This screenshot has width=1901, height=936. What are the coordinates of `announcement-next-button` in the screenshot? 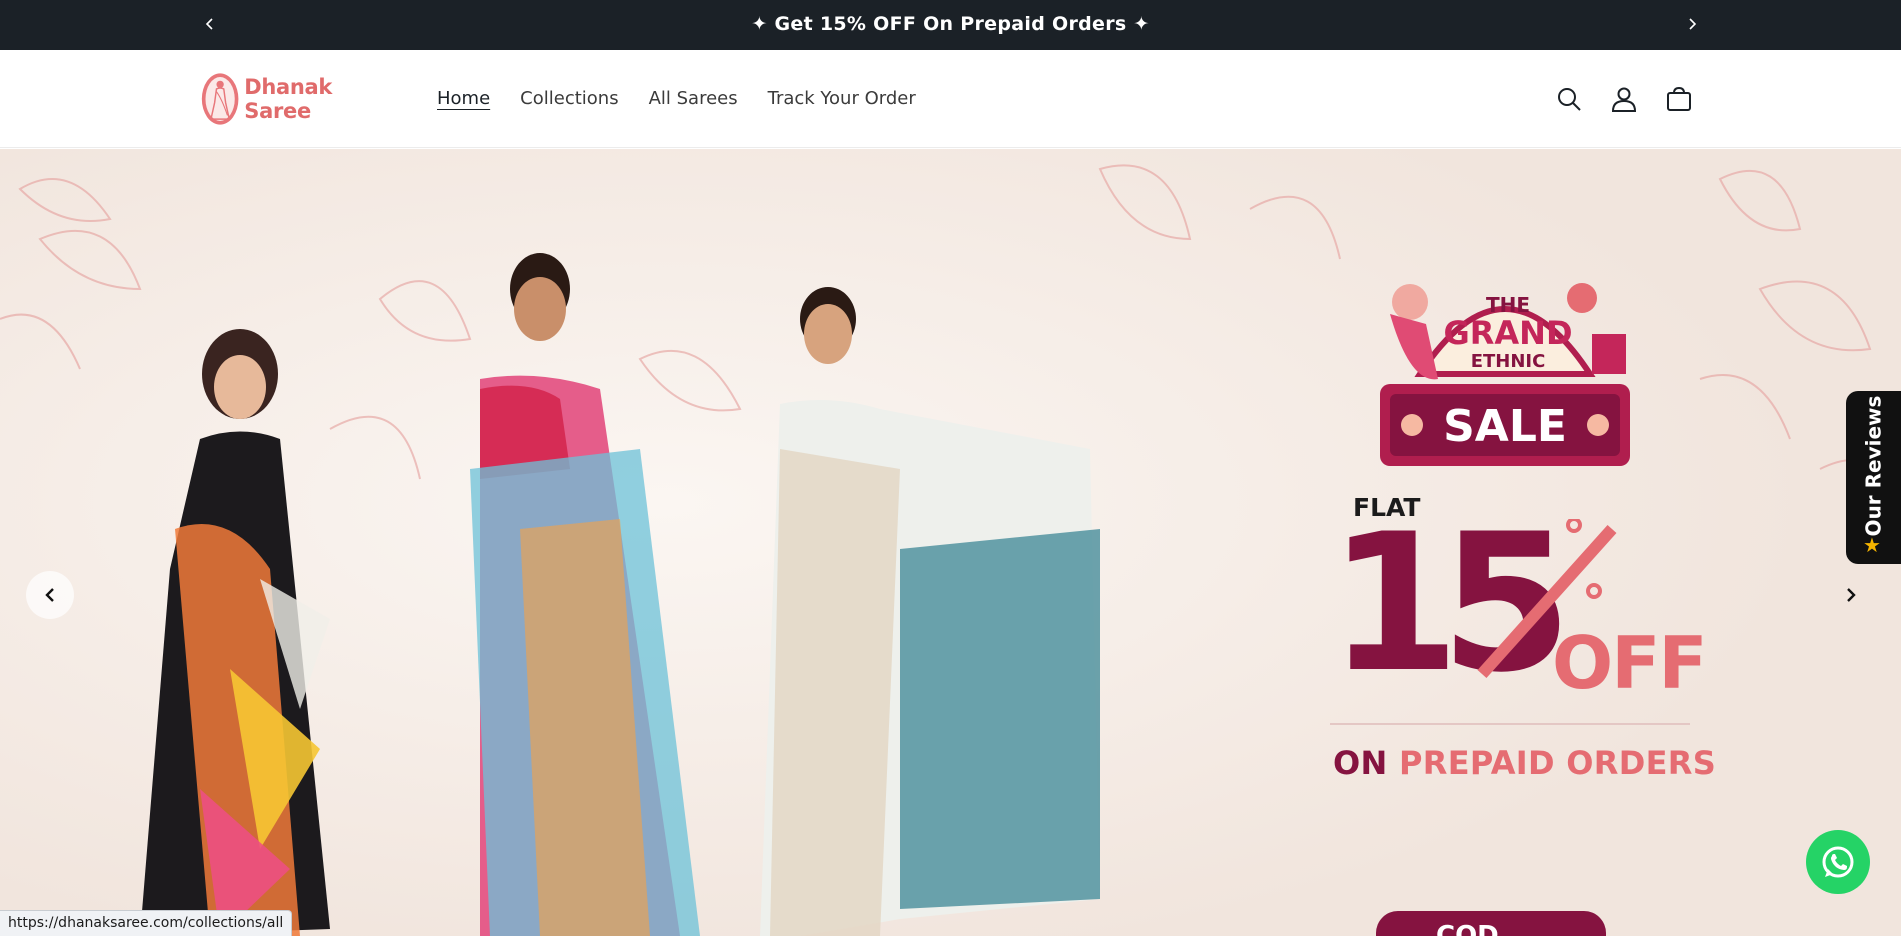 It's located at (1692, 24).